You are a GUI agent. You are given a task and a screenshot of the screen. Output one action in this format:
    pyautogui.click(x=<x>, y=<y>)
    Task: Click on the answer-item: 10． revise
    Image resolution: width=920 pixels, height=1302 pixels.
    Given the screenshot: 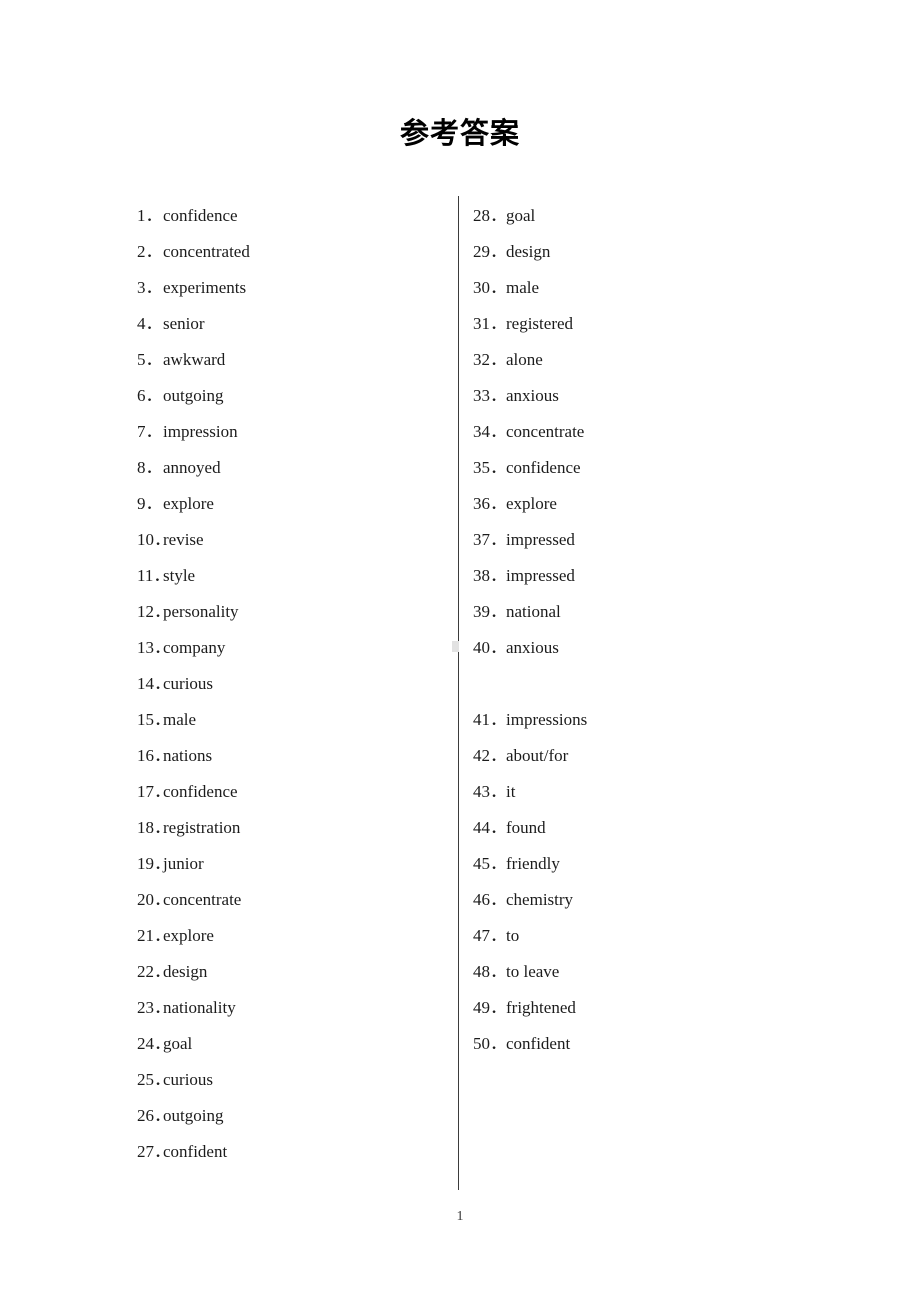 What is the action you would take?
    pyautogui.click(x=287, y=540)
    